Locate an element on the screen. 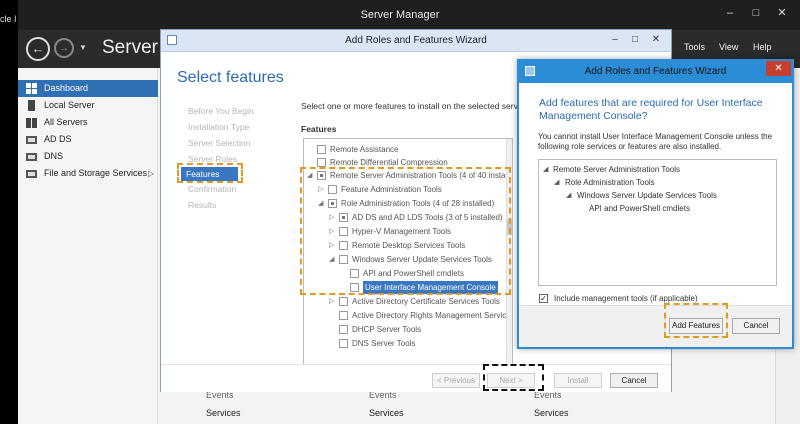  back-arrow-icon: ← is located at coordinates (38, 49).